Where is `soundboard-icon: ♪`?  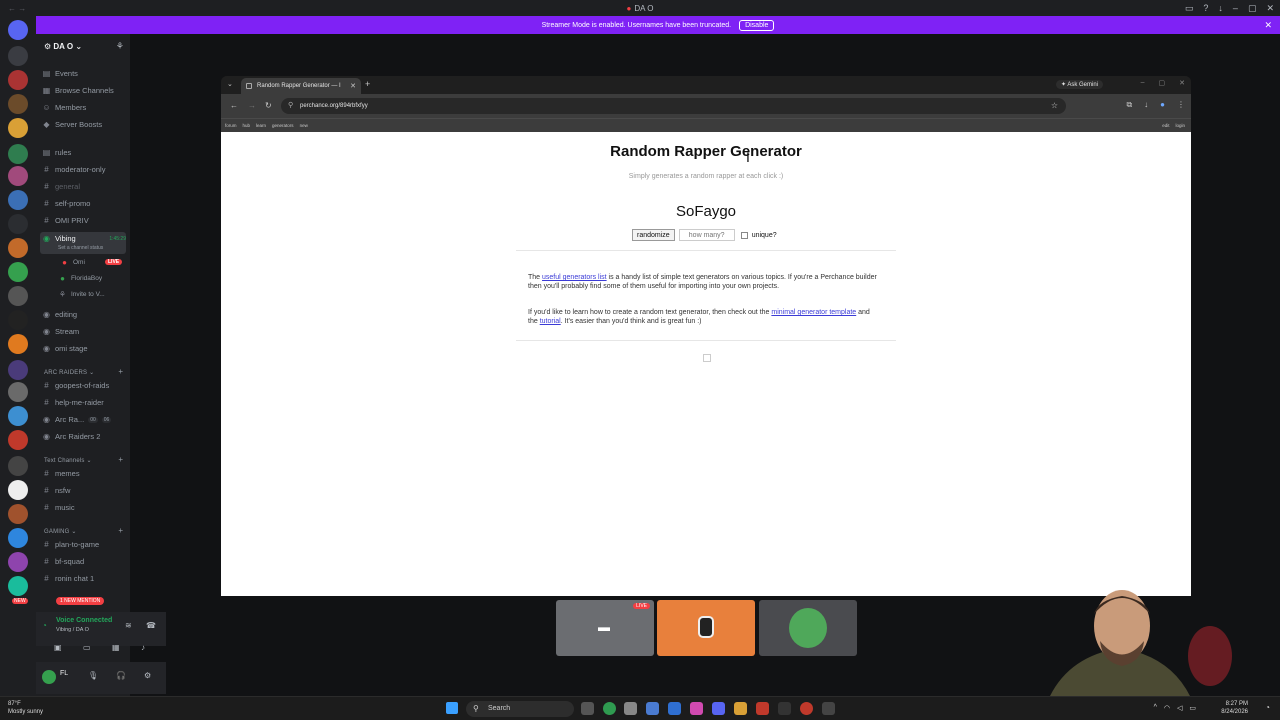
soundboard-icon: ♪ is located at coordinates (143, 647).